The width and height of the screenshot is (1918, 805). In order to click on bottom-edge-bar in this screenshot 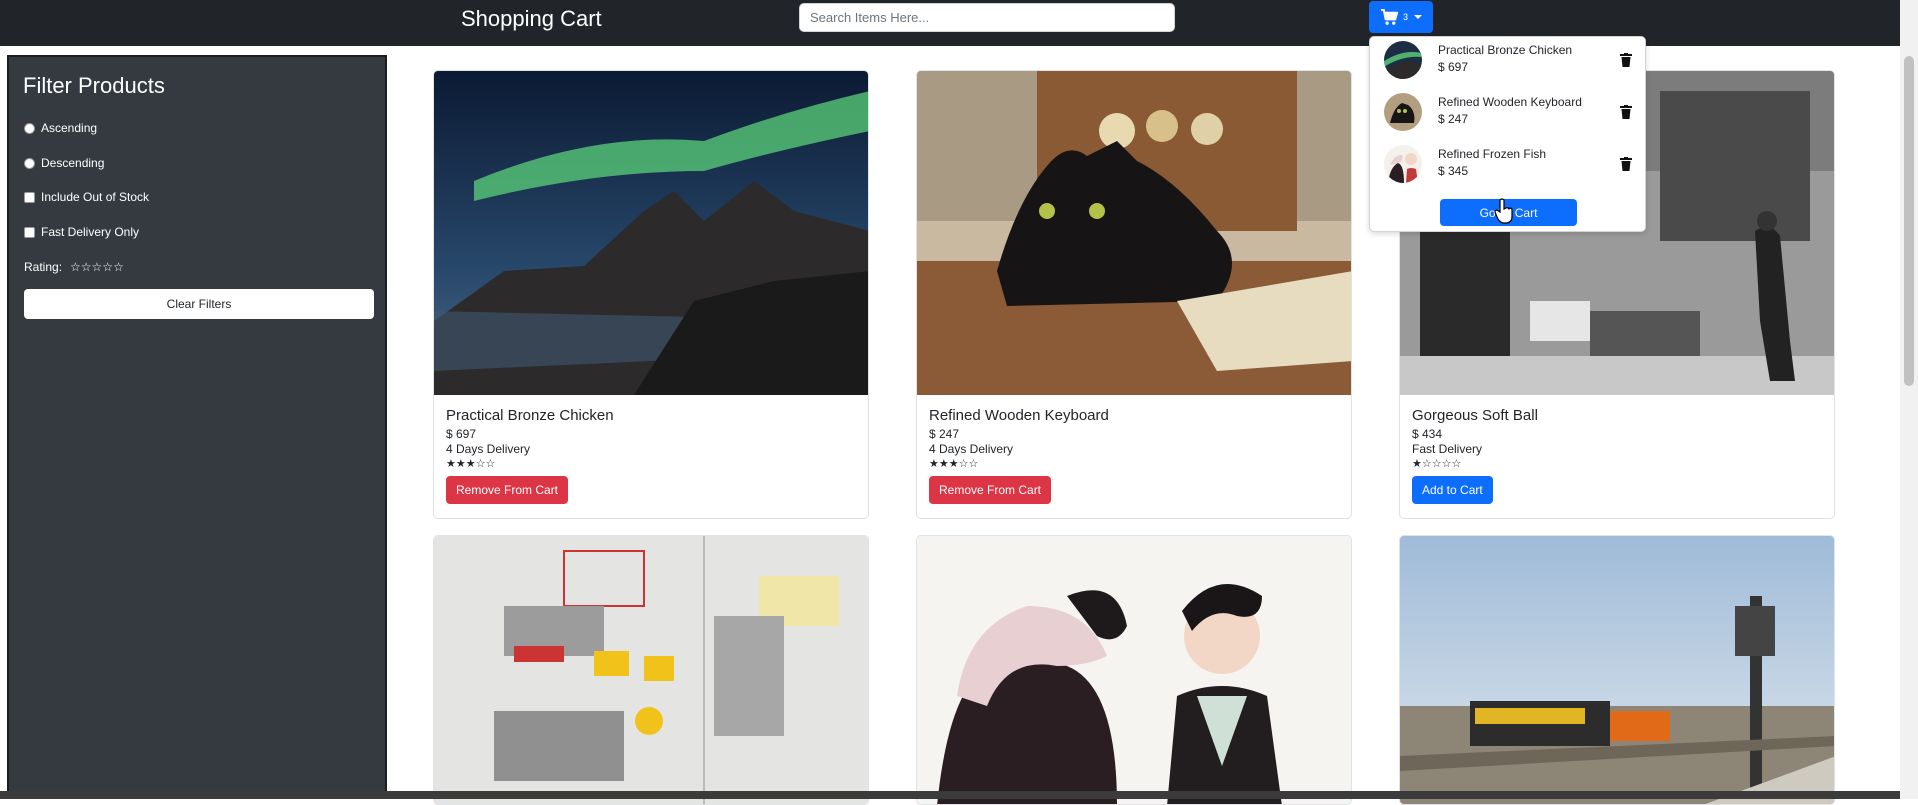, I will do `click(950, 795)`.